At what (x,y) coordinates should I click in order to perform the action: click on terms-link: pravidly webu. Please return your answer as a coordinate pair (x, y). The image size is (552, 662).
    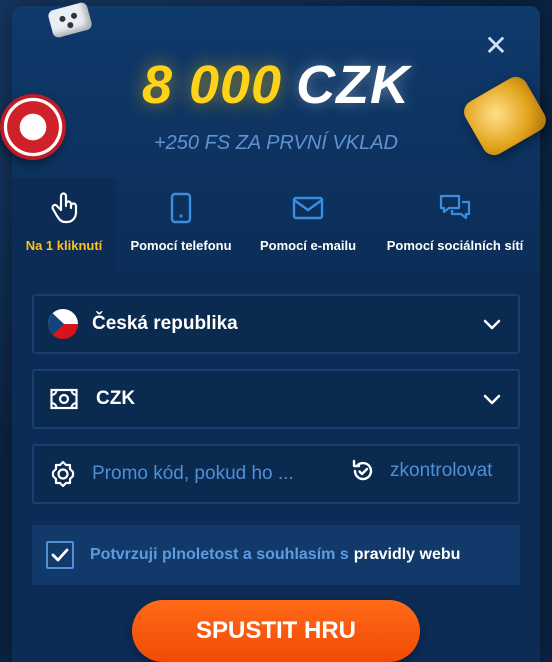
    Looking at the image, I should click on (407, 555).